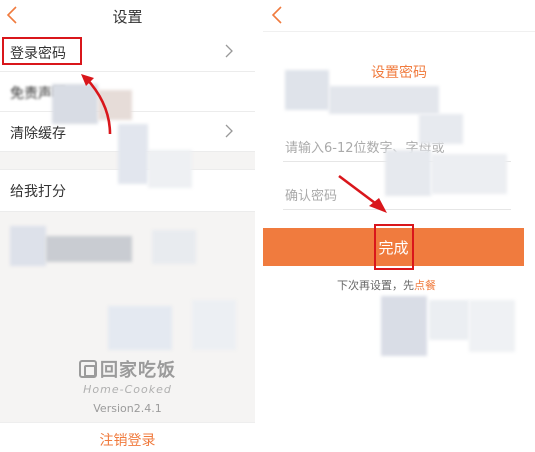 The image size is (535, 452). Describe the element at coordinates (127, 52) in the screenshot. I see `settings-item-login-password: 登录密码` at that location.